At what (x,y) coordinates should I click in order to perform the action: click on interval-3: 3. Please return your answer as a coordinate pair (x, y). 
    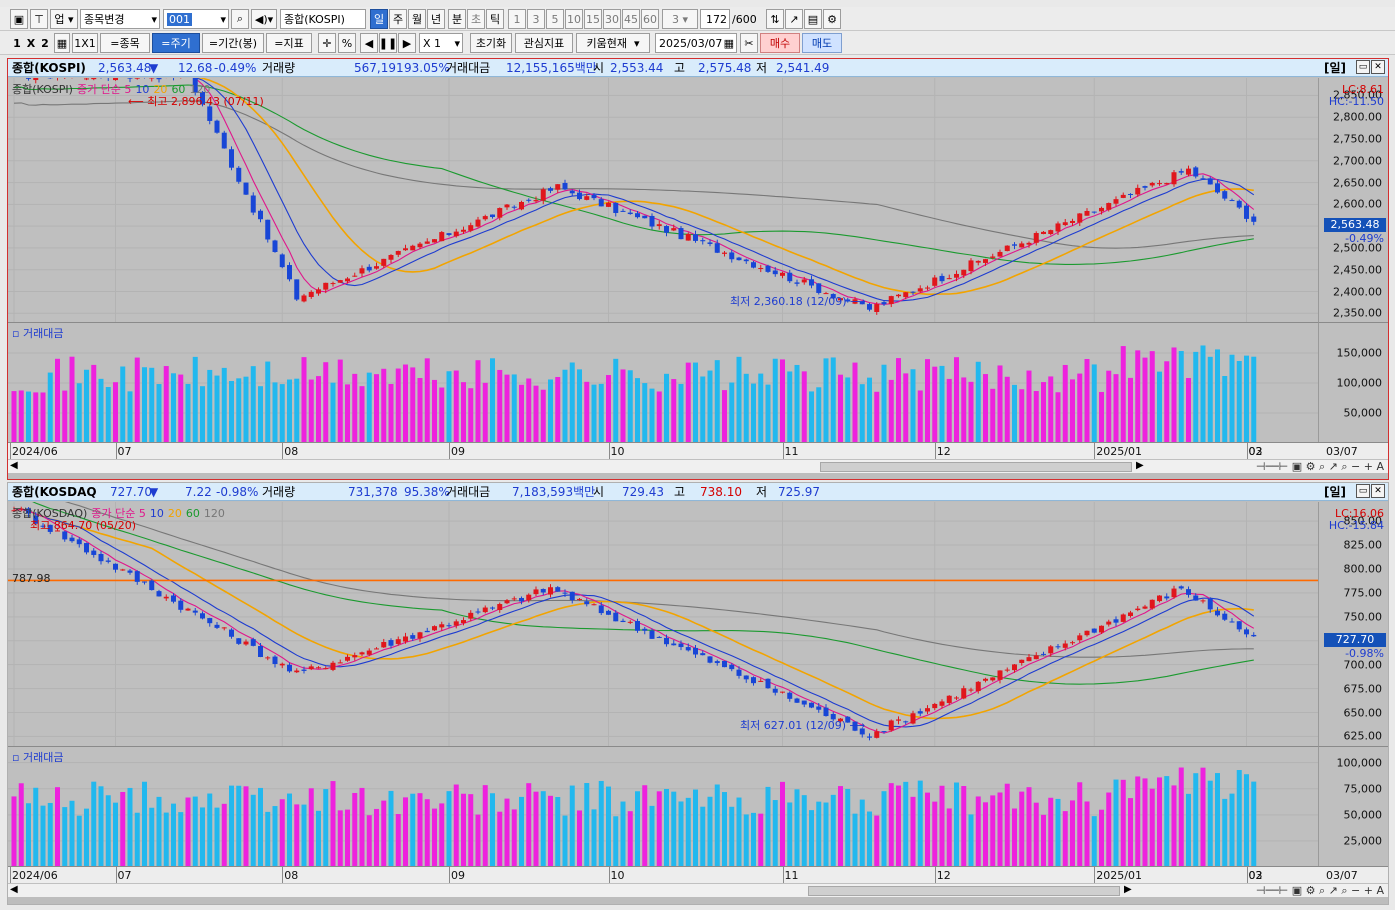
    Looking at the image, I should click on (536, 19).